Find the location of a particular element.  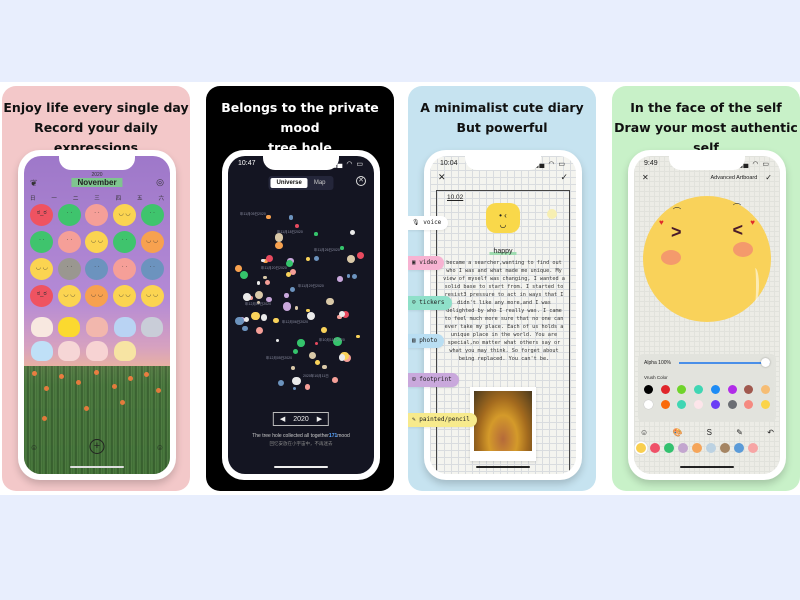

feature-tag-voice: 🎙 voice is located at coordinates (428, 223).